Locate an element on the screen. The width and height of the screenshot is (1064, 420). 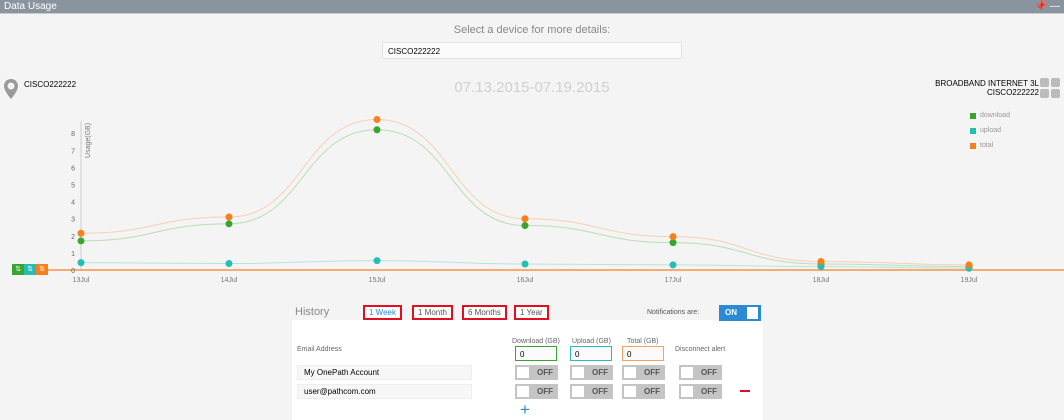
x-tick-label: 14Jul is located at coordinates (229, 280).